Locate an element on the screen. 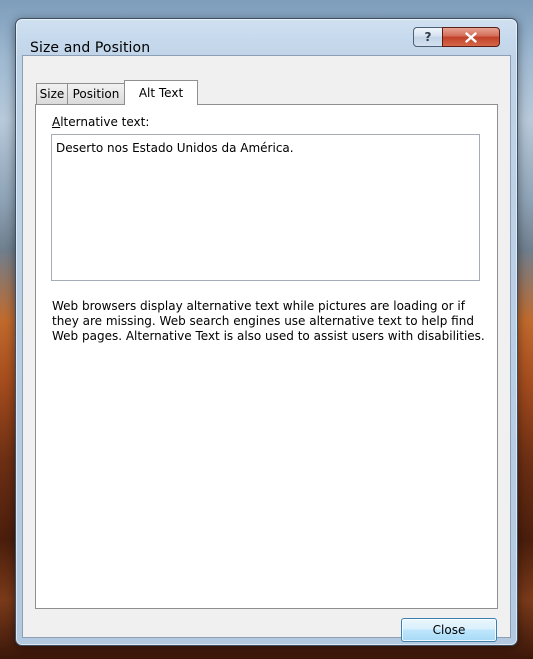 This screenshot has width=533, height=659. help-button: ? is located at coordinates (428, 37).